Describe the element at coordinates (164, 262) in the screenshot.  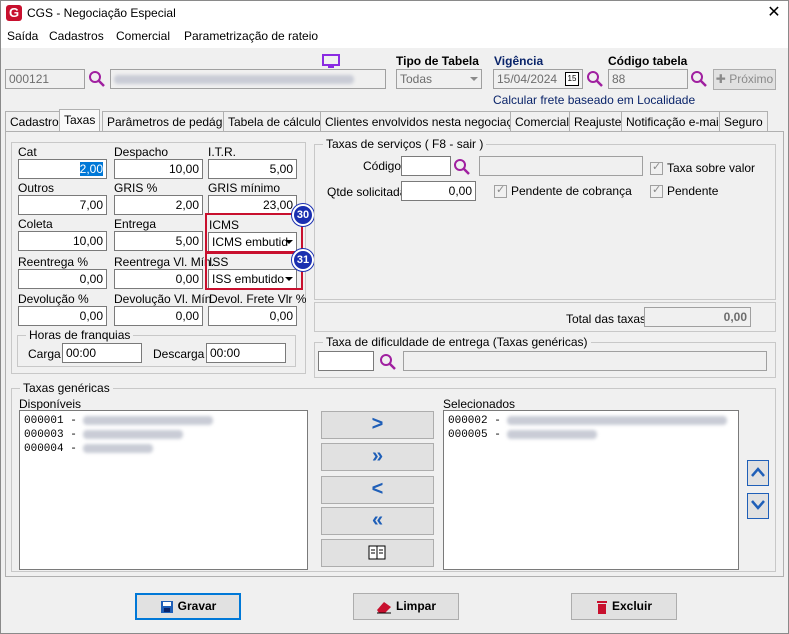
I see `reentrega-min-label: Reentrega Vl. Mín.` at that location.